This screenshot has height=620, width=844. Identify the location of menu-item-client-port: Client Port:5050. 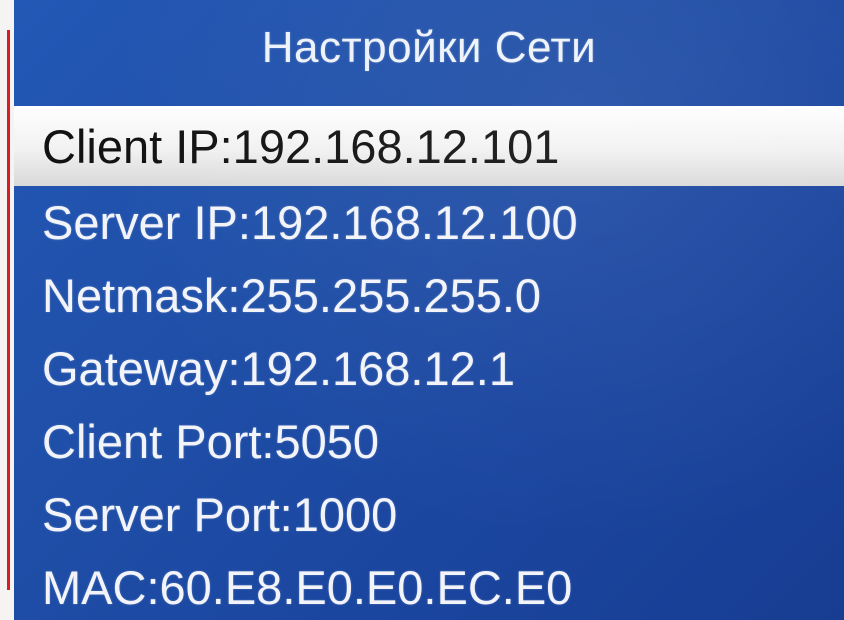
(429, 441).